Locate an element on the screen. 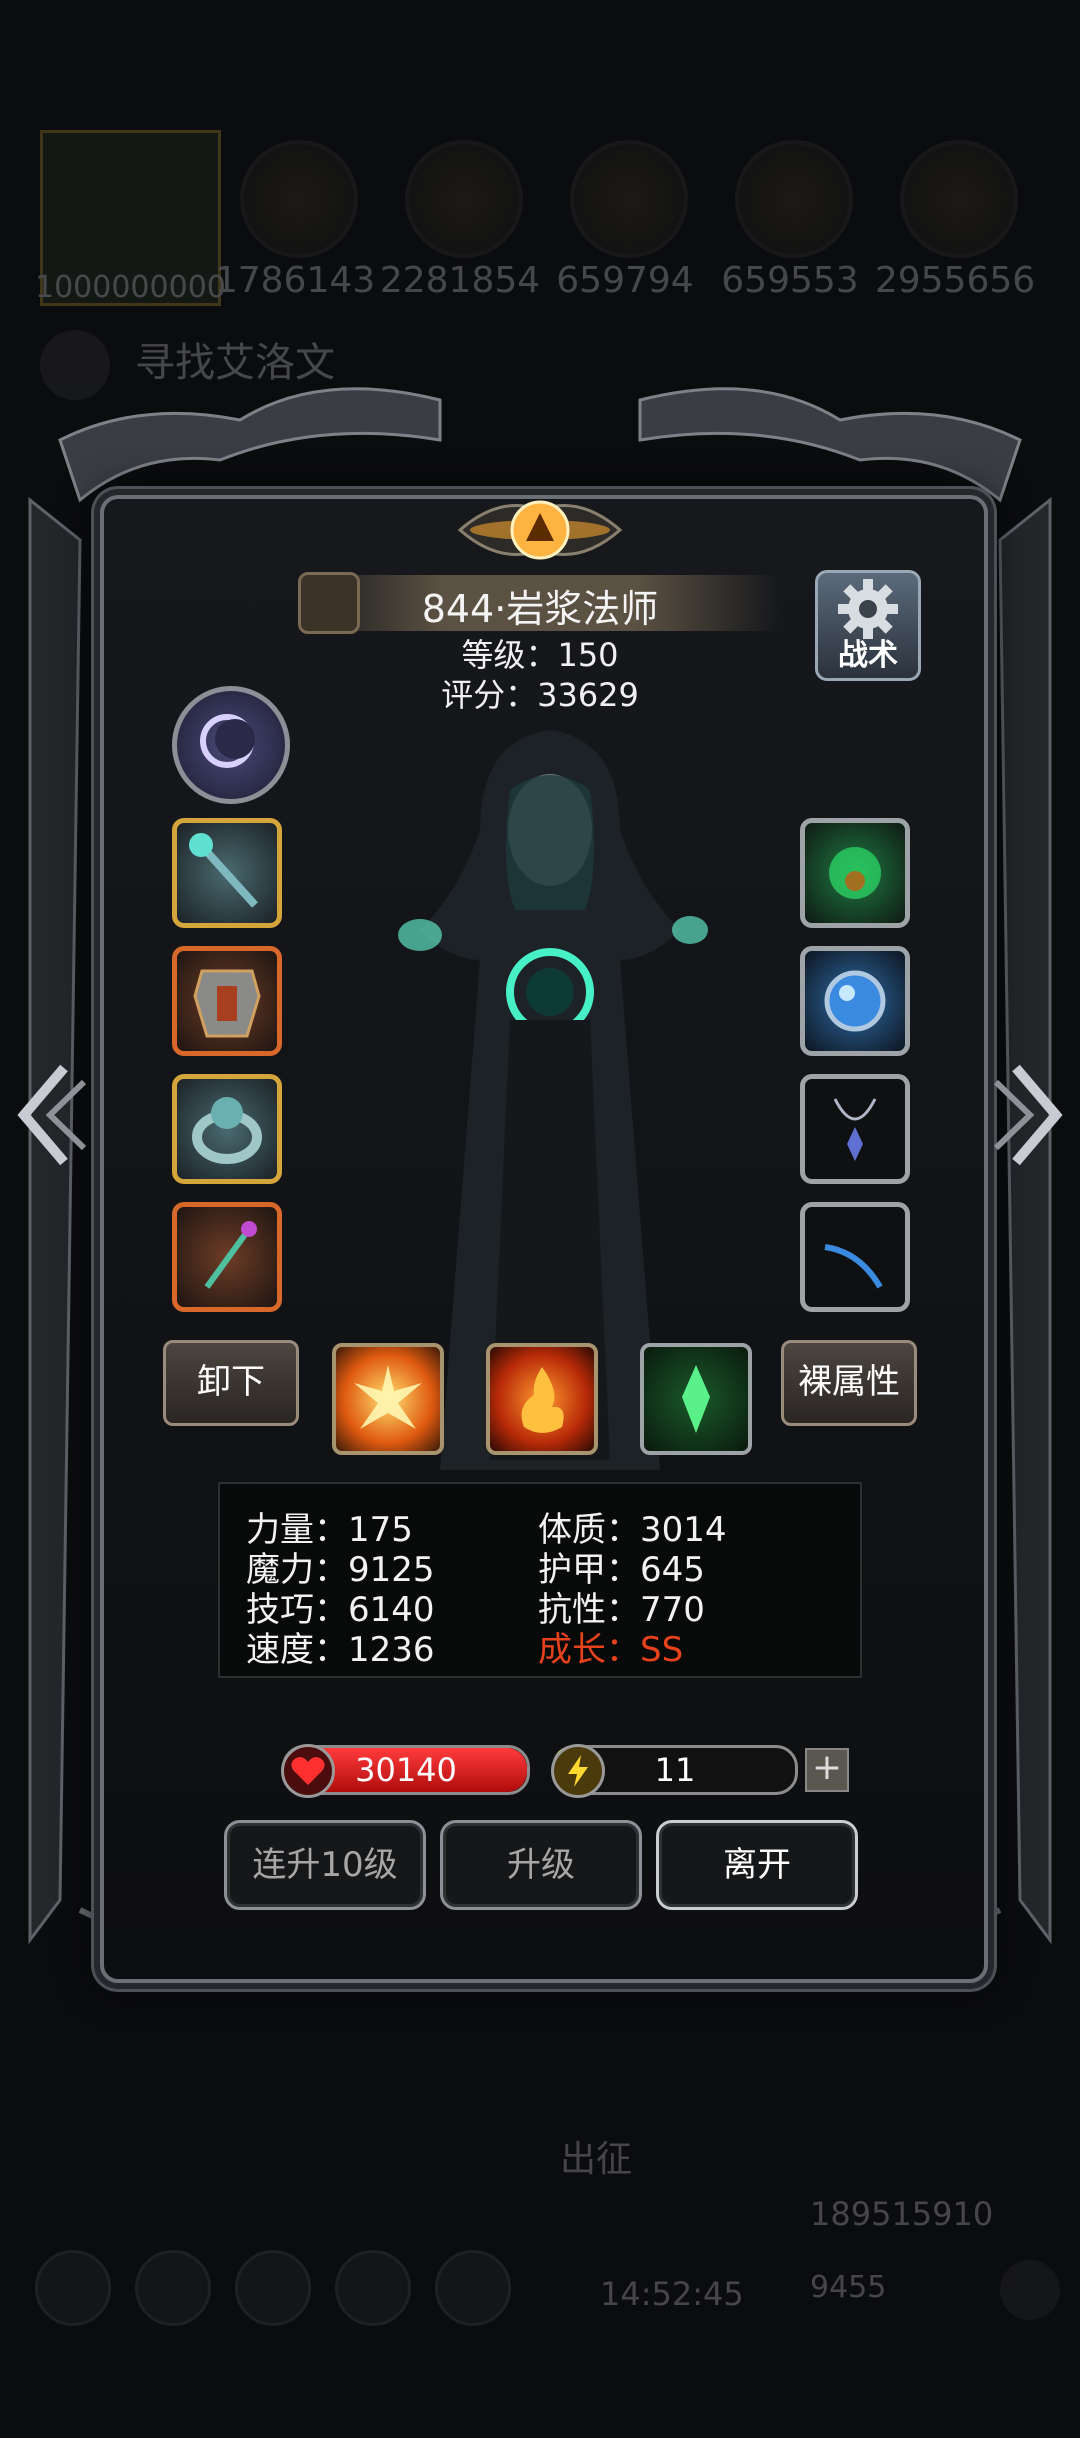  crystal-icon is located at coordinates (696, 1399).